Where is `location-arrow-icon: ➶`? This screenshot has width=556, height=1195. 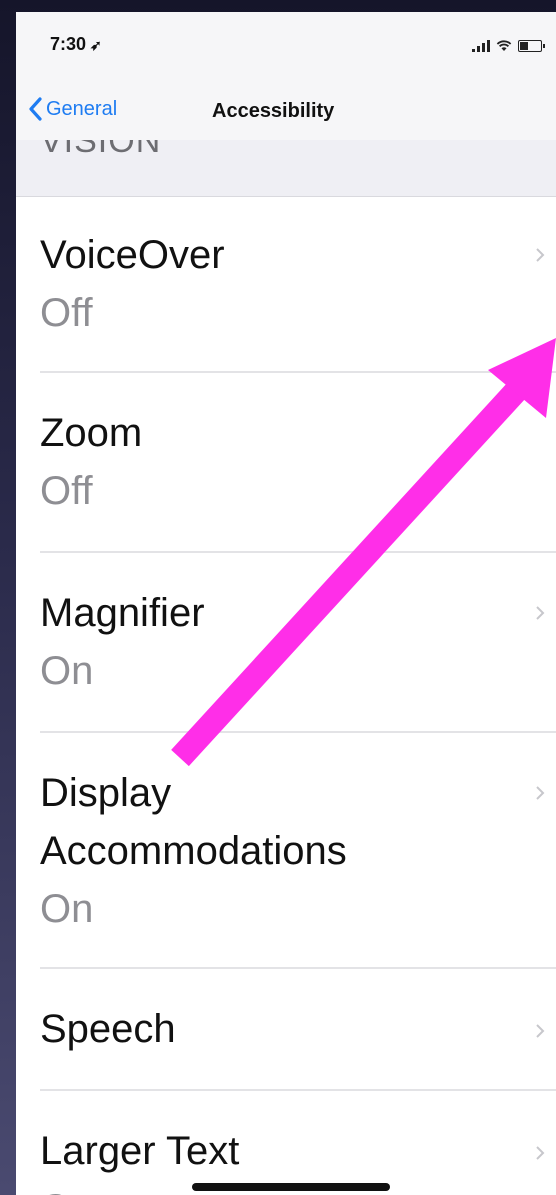 location-arrow-icon: ➶ is located at coordinates (96, 45).